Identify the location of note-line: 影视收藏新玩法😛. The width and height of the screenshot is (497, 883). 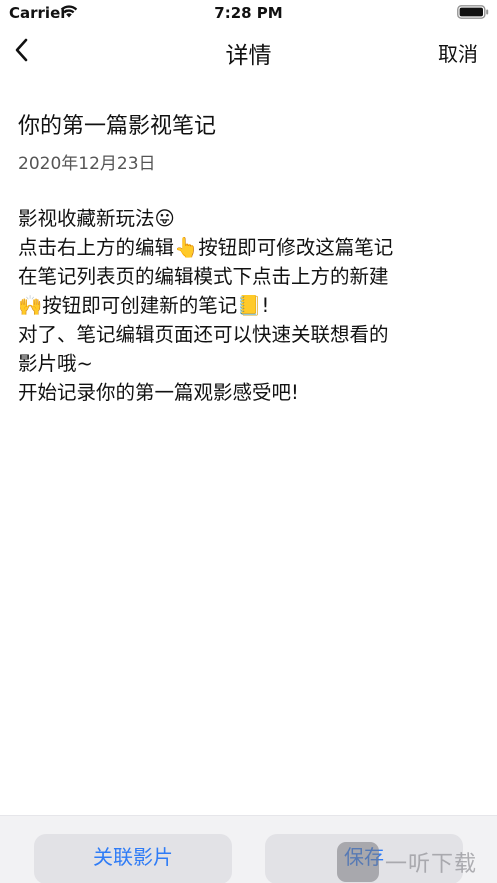
(96, 218).